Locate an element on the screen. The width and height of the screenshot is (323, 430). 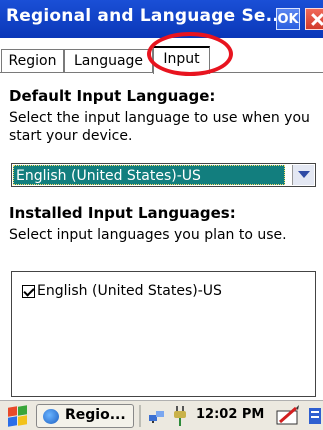
input-panel-icon is located at coordinates (315, 416).